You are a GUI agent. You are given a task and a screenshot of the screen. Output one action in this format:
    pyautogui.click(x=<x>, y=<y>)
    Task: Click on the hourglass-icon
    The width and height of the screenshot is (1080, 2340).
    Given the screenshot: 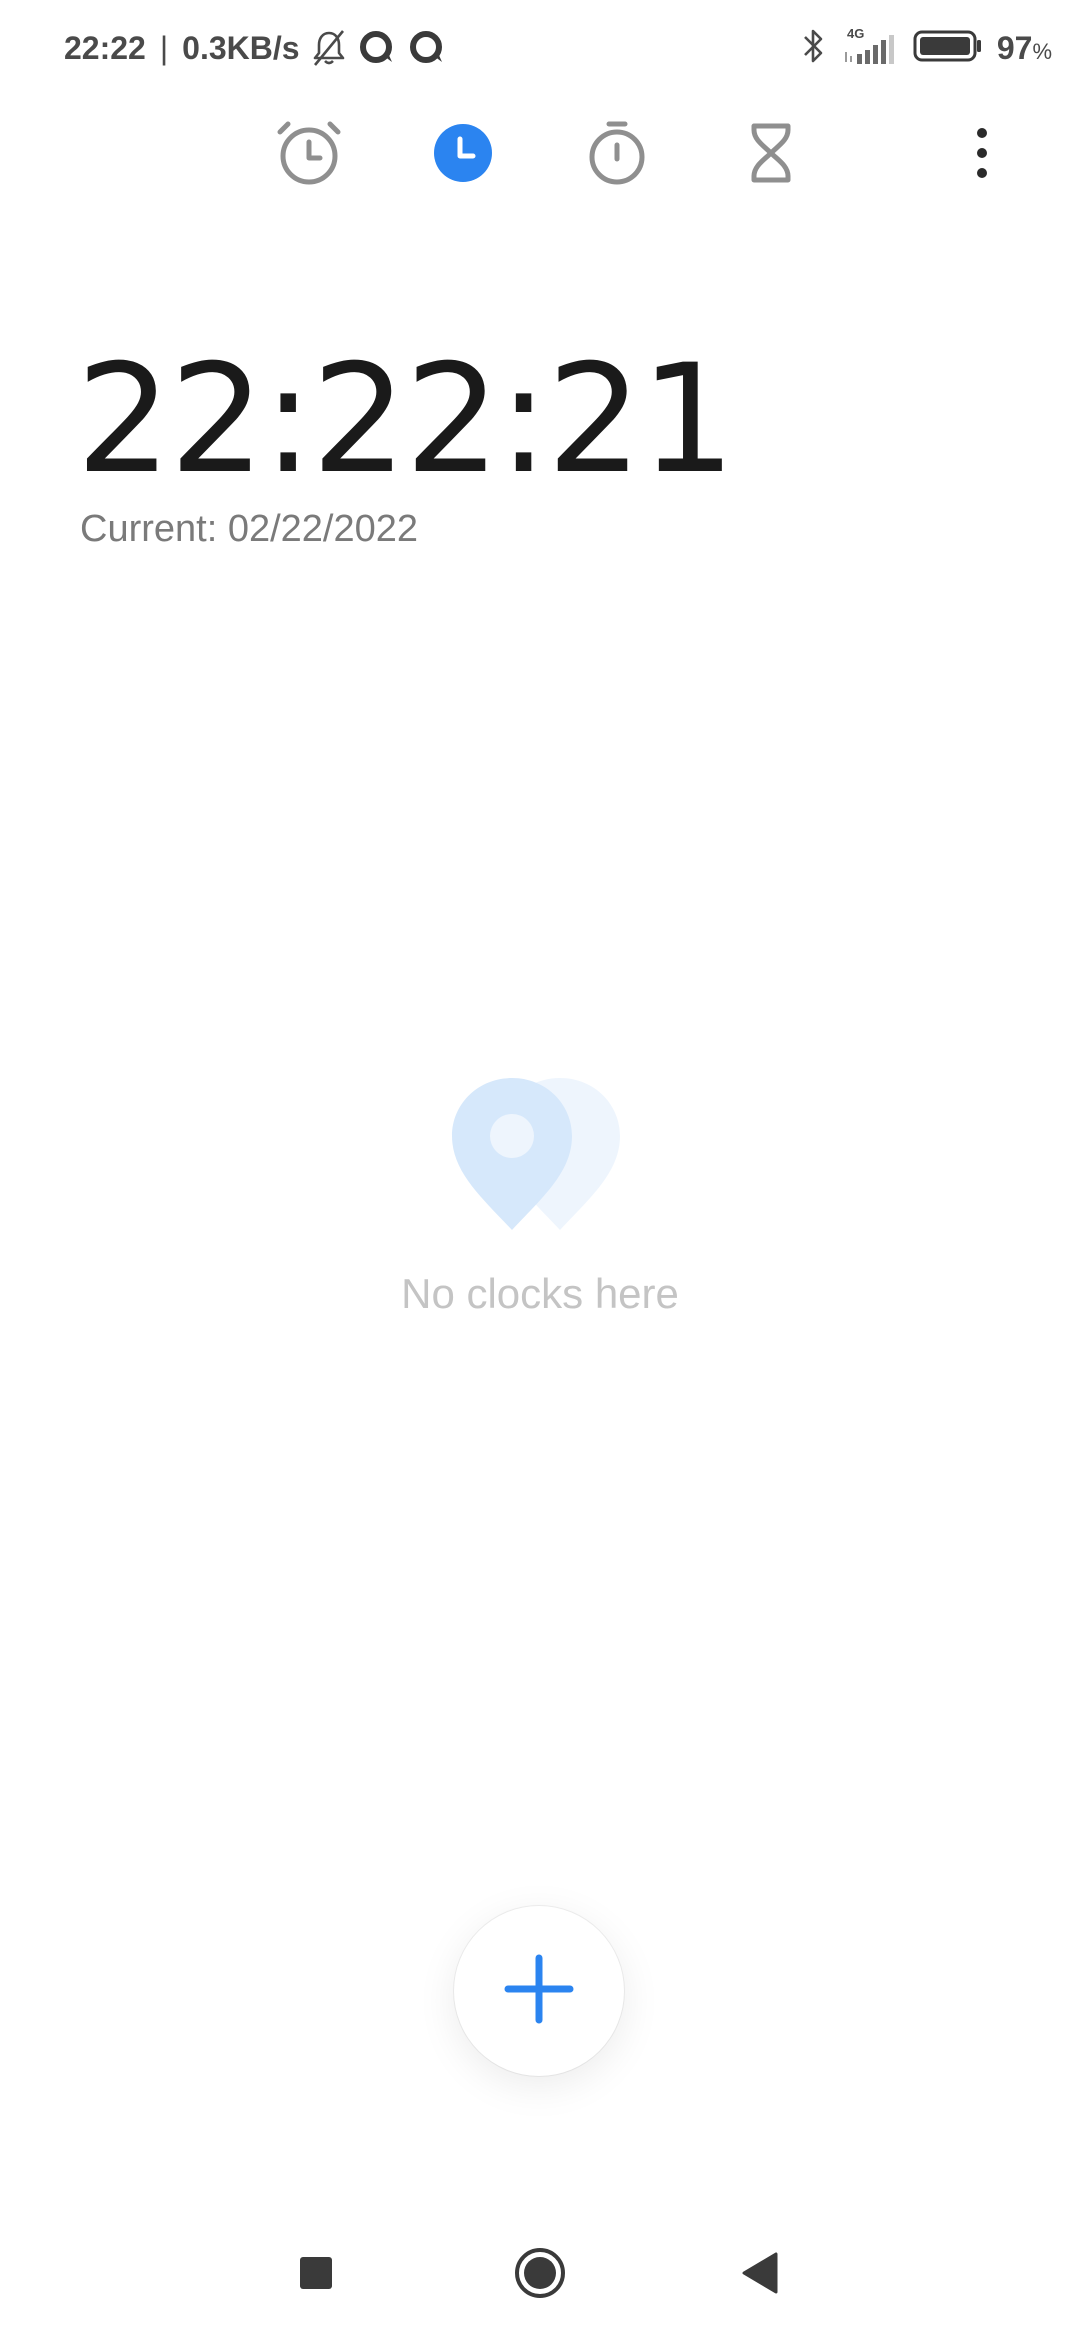 What is the action you would take?
    pyautogui.click(x=771, y=155)
    